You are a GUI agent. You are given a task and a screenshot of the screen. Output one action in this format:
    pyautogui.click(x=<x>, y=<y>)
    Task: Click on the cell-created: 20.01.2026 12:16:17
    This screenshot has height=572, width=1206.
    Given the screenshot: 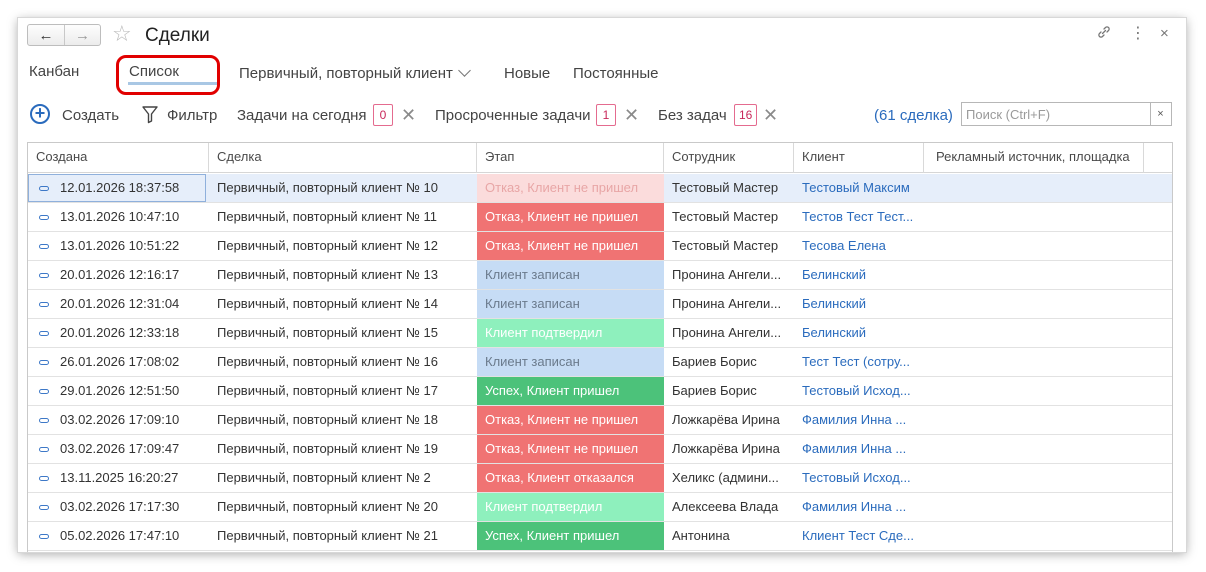 What is the action you would take?
    pyautogui.click(x=118, y=275)
    